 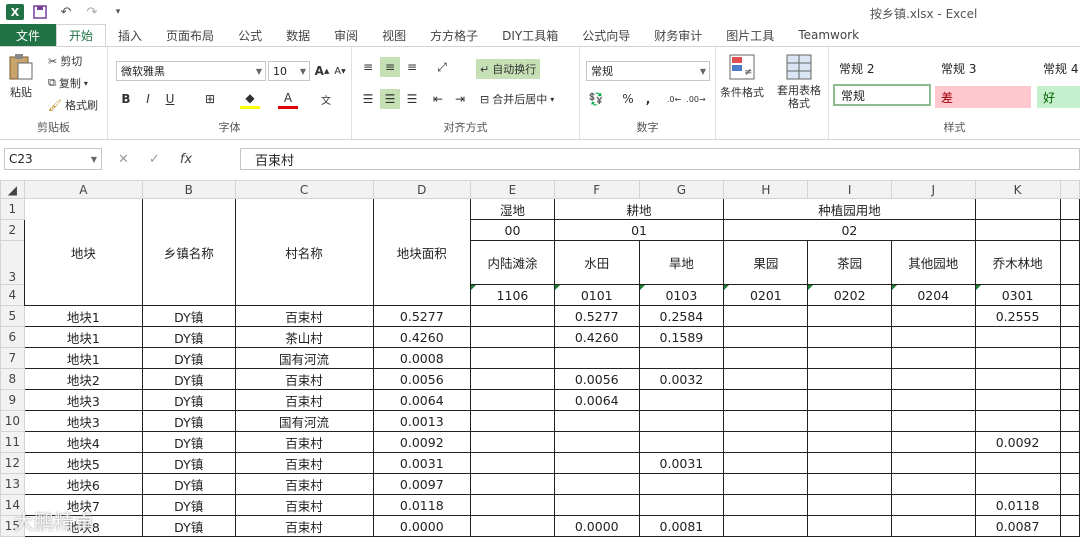 I want to click on tab-teamwork: Teamwork, so click(x=828, y=35).